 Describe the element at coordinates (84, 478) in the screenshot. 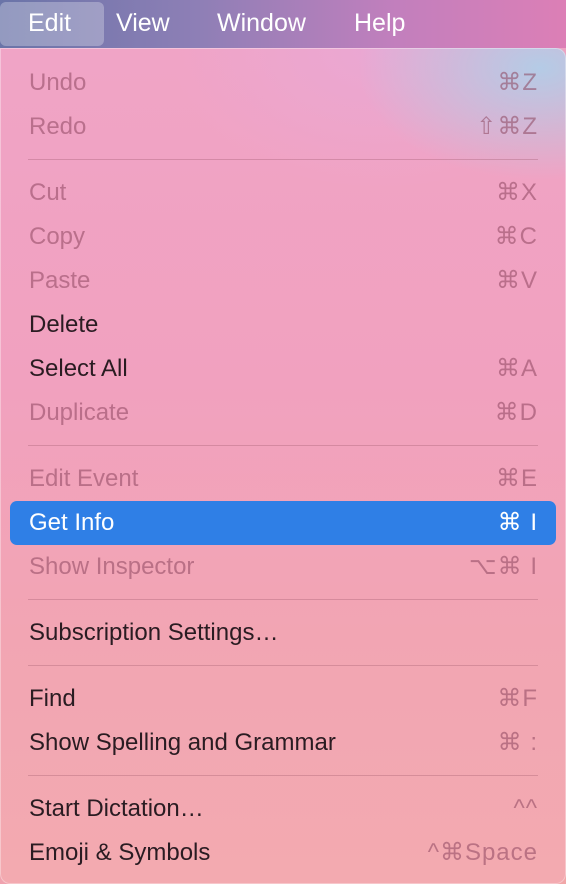

I see `menu-item-label: Edit Event` at that location.